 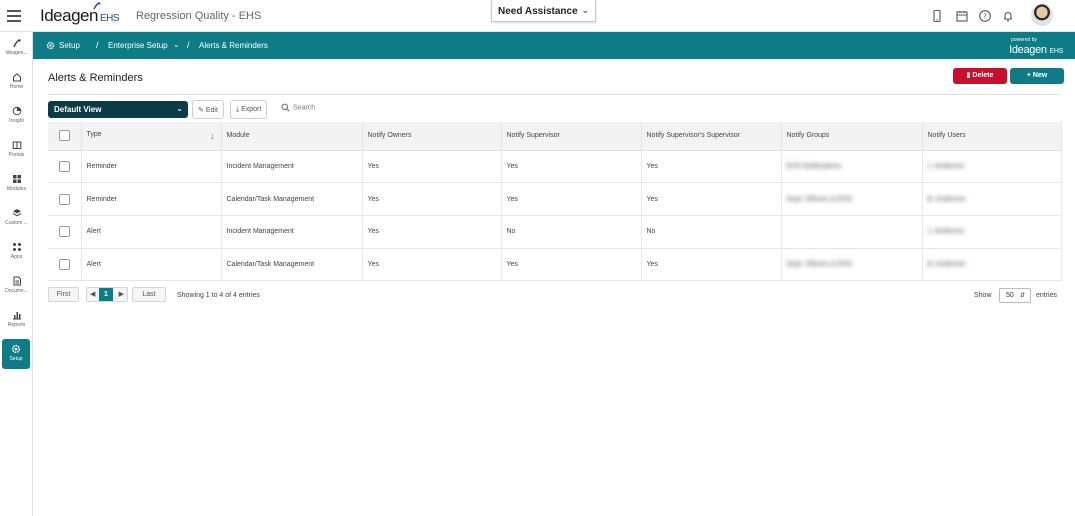 What do you see at coordinates (298, 107) in the screenshot?
I see `search-input: Search` at bounding box center [298, 107].